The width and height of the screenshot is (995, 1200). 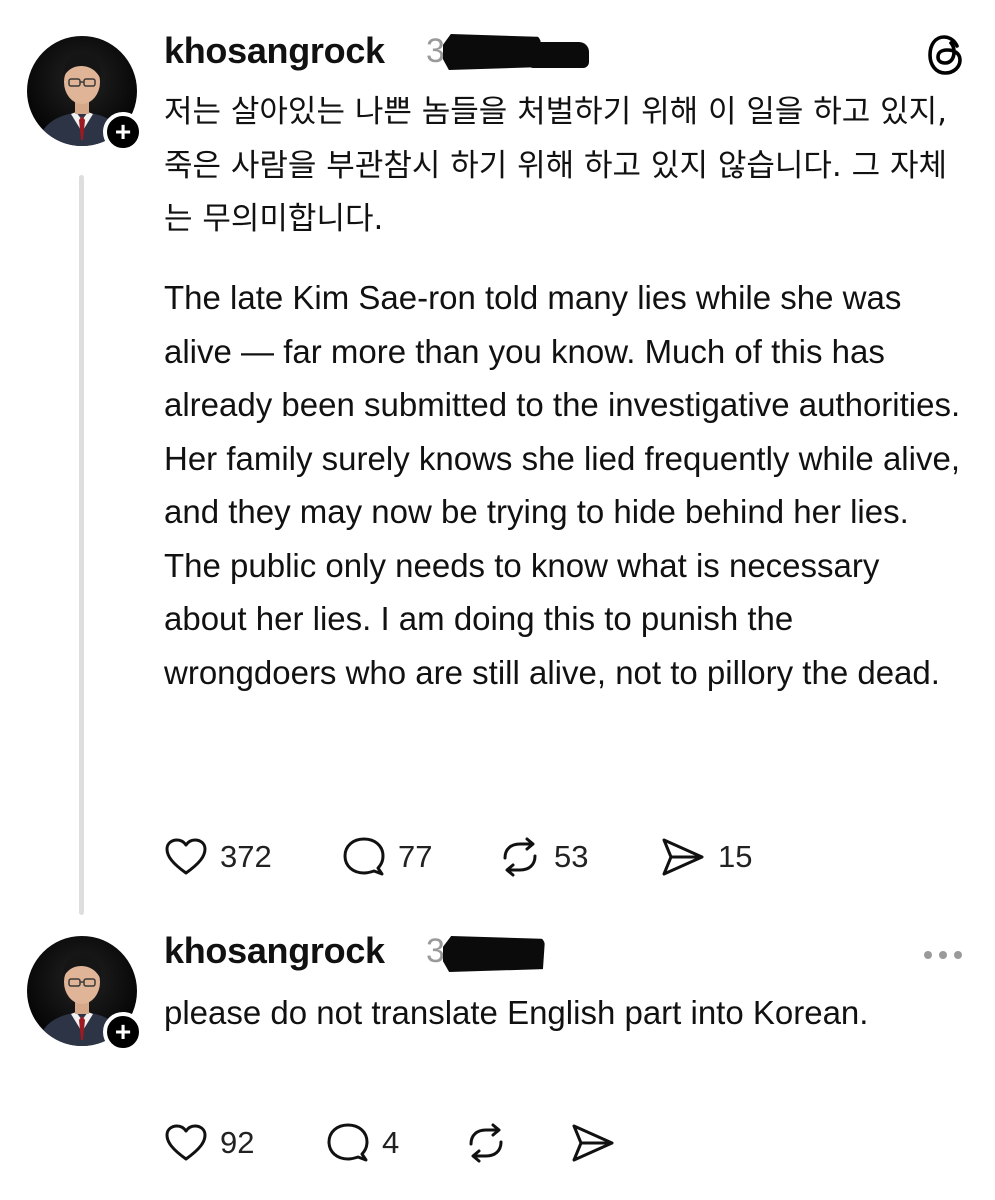 What do you see at coordinates (571, 856) in the screenshot?
I see `repost-count: 53` at bounding box center [571, 856].